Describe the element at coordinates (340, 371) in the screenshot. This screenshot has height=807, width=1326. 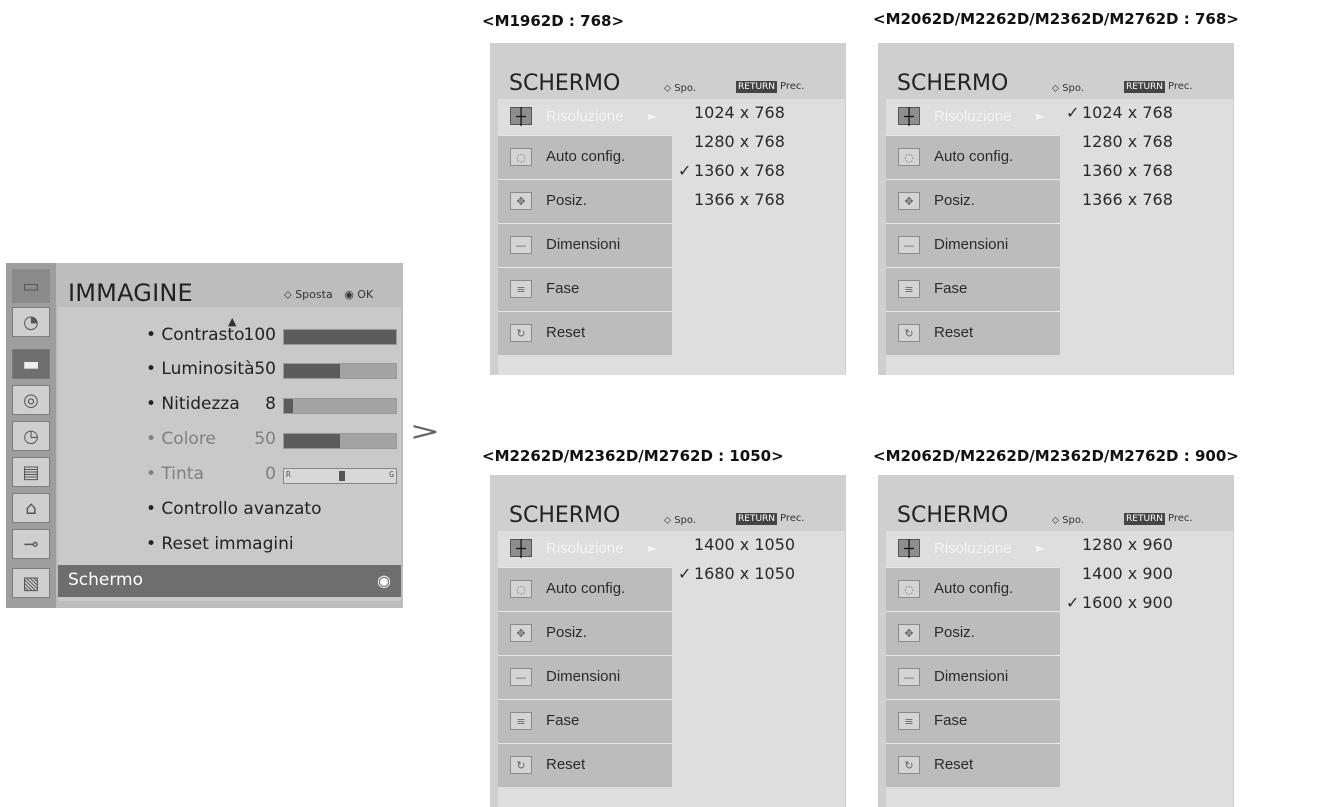
I see `brightness-bar` at that location.